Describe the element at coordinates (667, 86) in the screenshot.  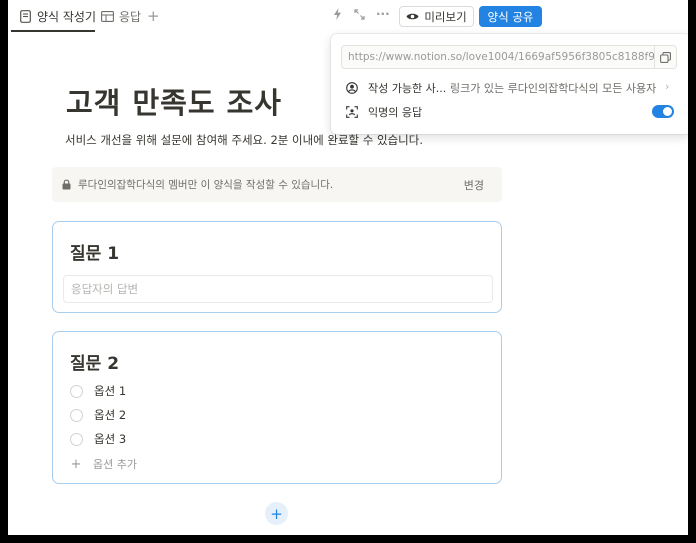
I see `chevron-right-icon: ›` at that location.